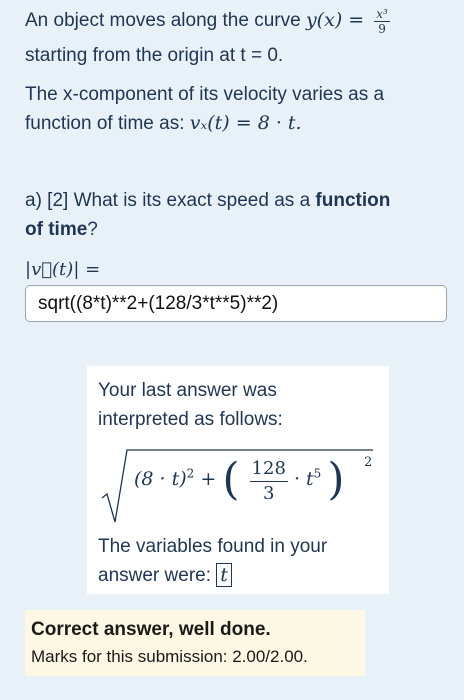 The width and height of the screenshot is (464, 700). I want to click on velocity-equation: vₓ(t) = 8 · t., so click(245, 123).